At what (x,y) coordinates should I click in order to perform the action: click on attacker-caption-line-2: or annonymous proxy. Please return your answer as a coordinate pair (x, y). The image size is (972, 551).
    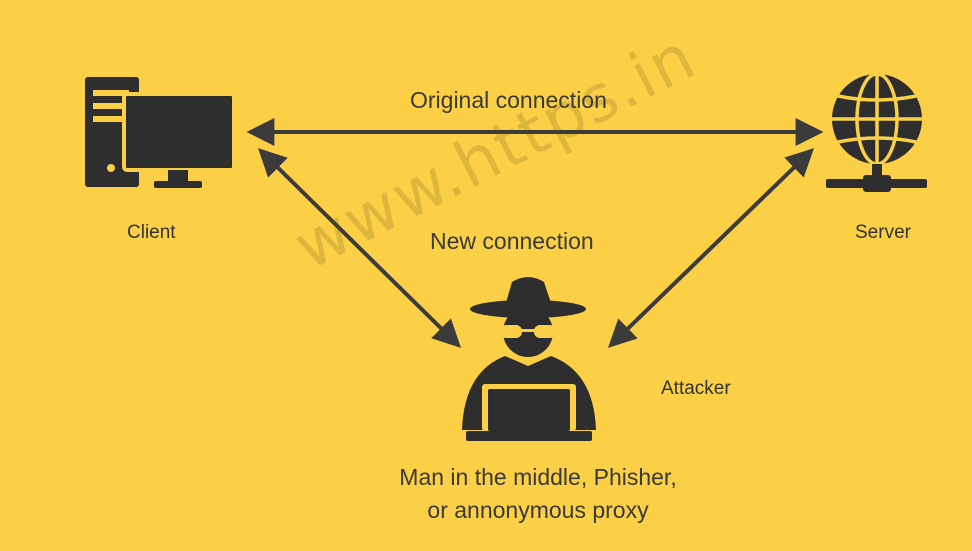
    Looking at the image, I should click on (538, 510).